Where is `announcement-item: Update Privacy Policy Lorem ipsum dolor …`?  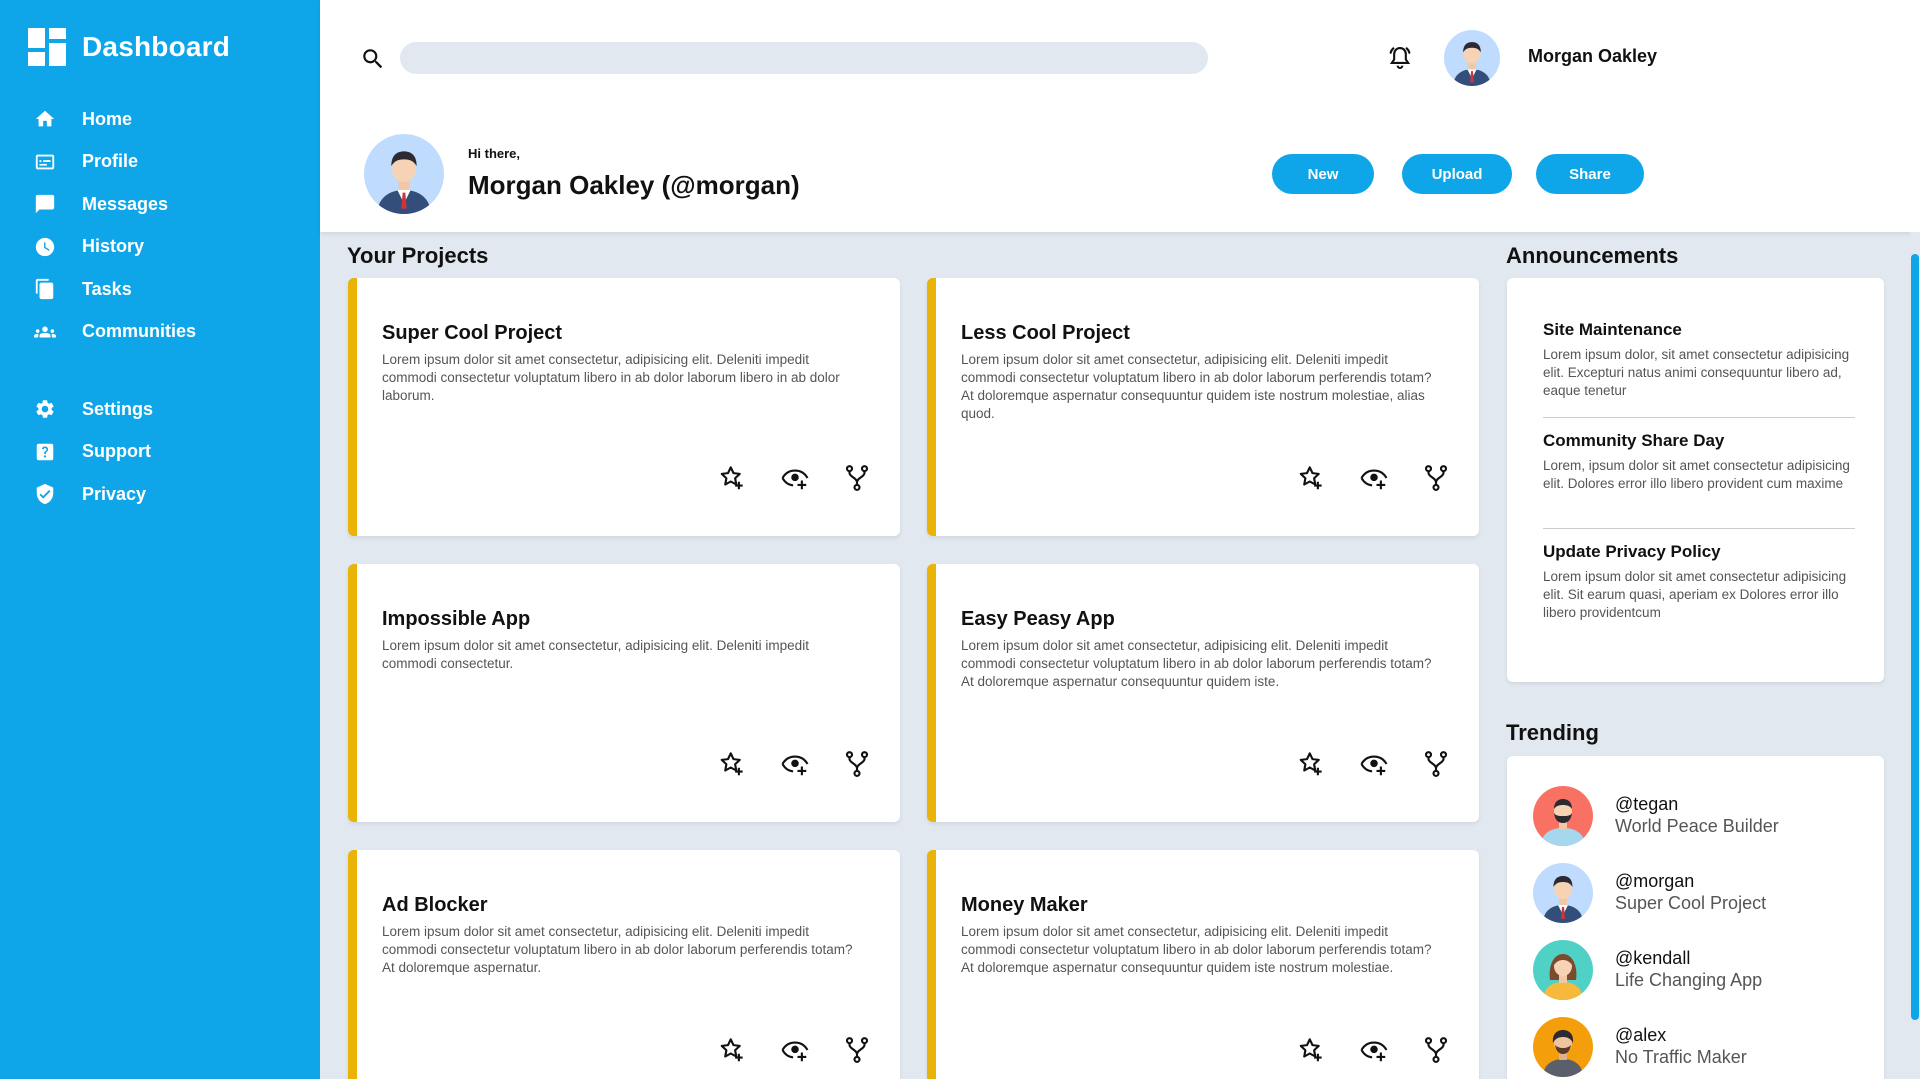 announcement-item: Update Privacy Policy Lorem ipsum dolor … is located at coordinates (1699, 582).